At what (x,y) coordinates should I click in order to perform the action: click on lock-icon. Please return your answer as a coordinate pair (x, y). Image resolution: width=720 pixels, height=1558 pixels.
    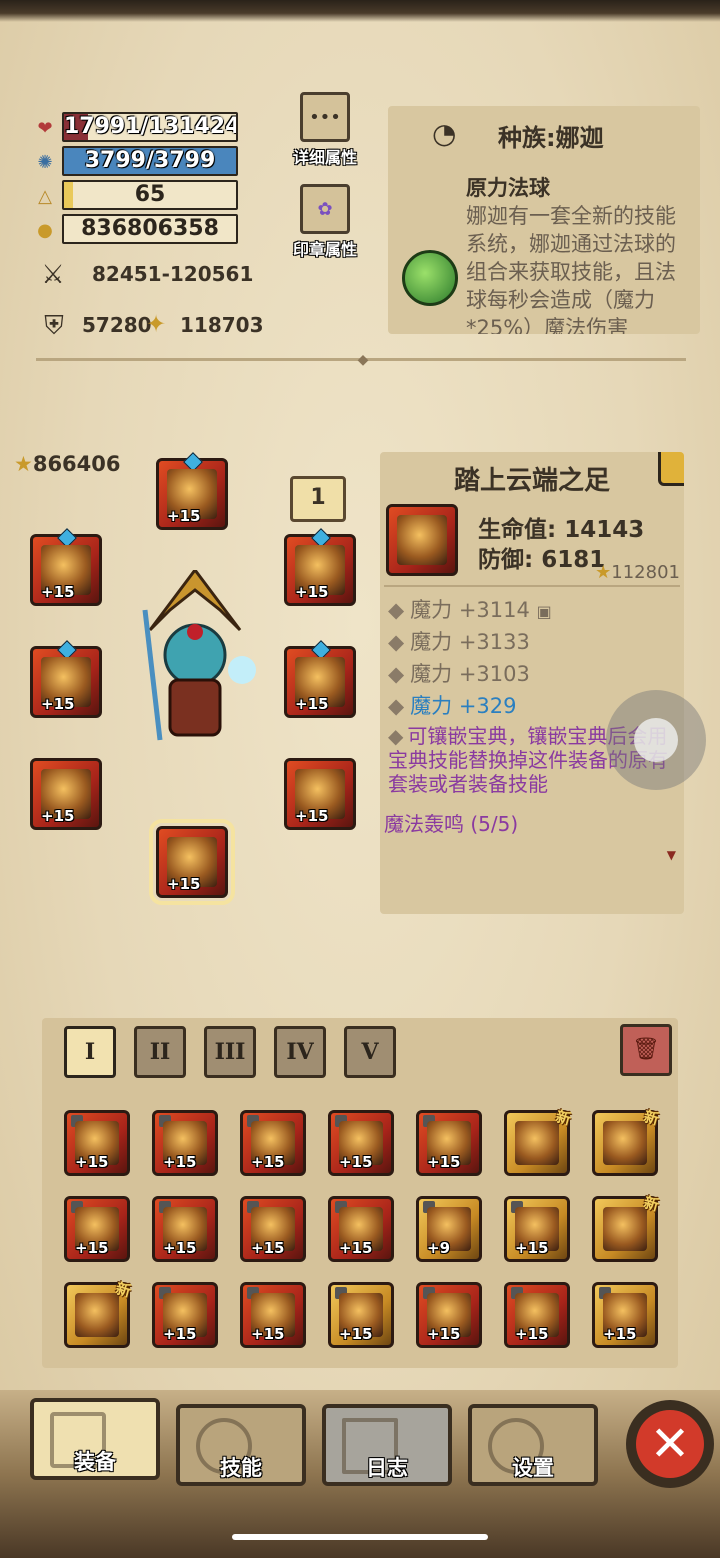
    Looking at the image, I should click on (671, 469).